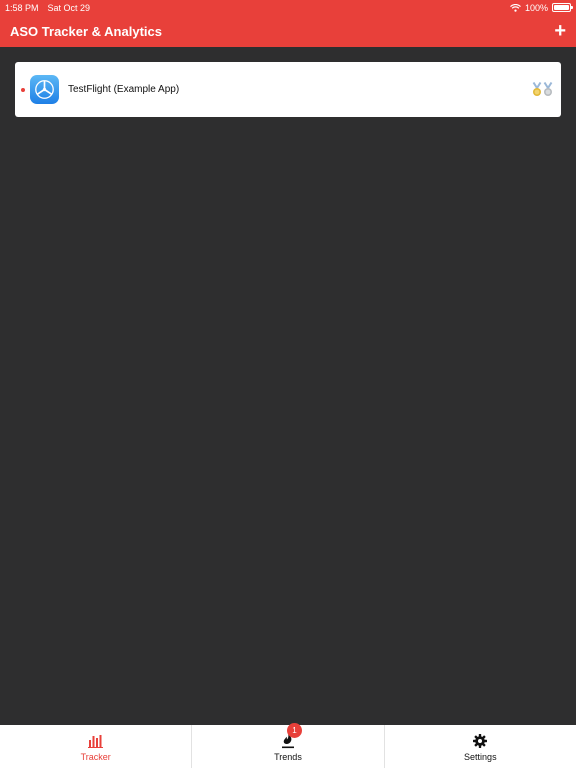  What do you see at coordinates (294, 730) in the screenshot?
I see `trends-badge: 1` at bounding box center [294, 730].